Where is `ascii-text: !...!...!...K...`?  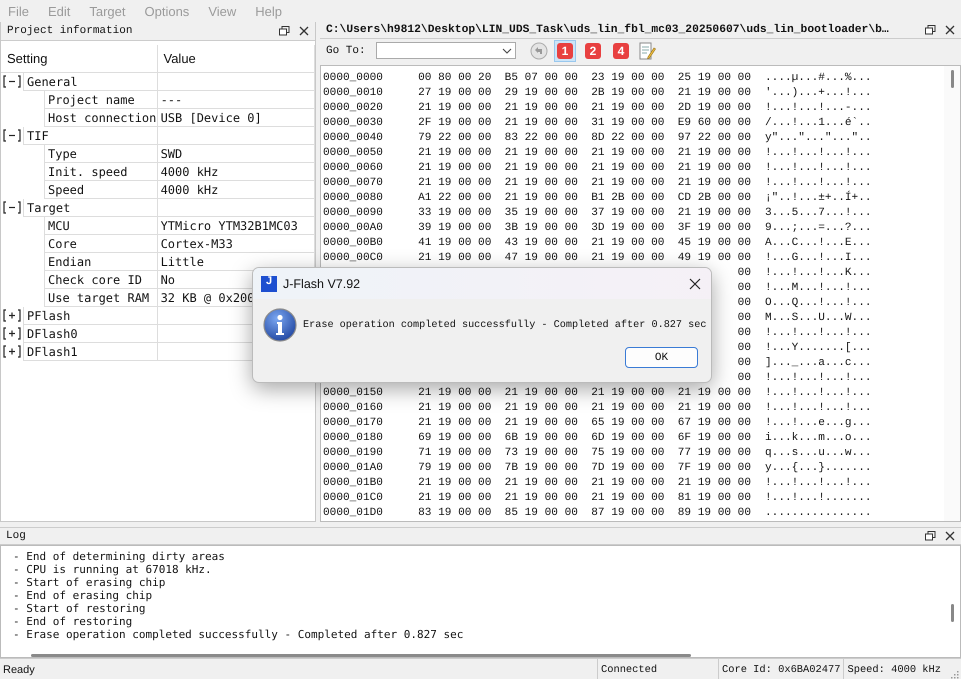 ascii-text: !...!...!...K... is located at coordinates (818, 273).